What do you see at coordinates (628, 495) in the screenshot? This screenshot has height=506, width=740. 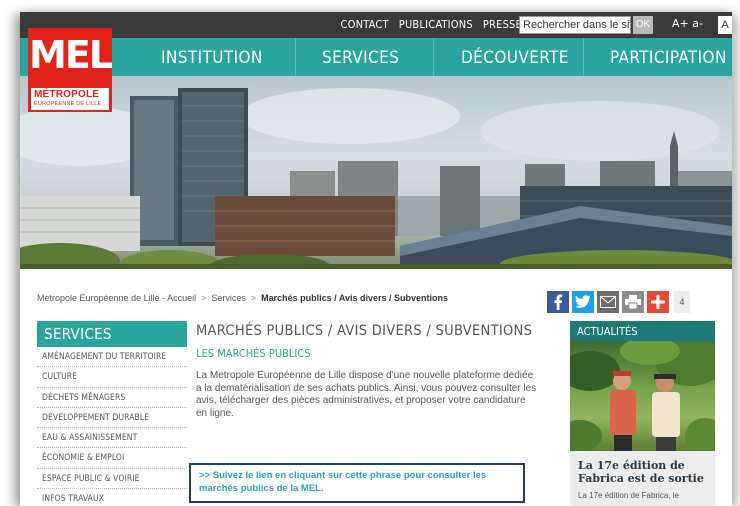 I see `actualites-excerpt: La 17e édition de Fabrica, le` at bounding box center [628, 495].